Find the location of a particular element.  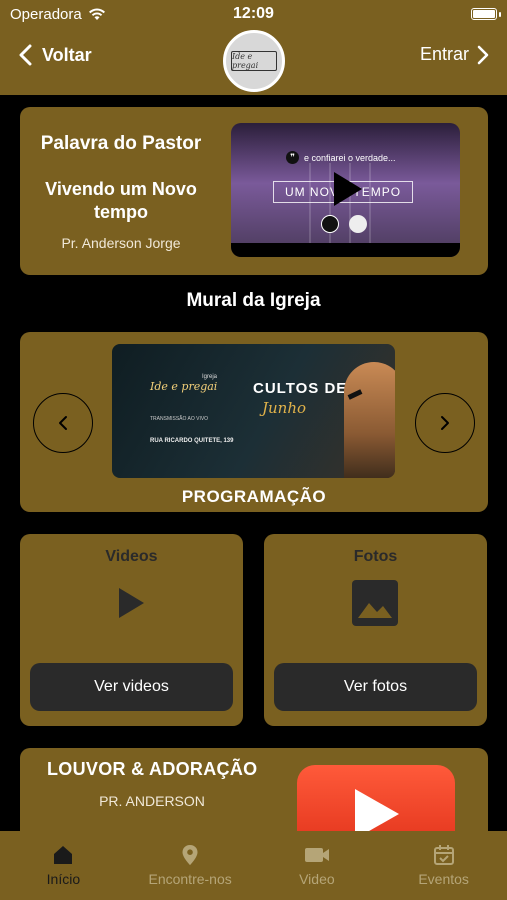

quote-icon: ❞ is located at coordinates (292, 157).